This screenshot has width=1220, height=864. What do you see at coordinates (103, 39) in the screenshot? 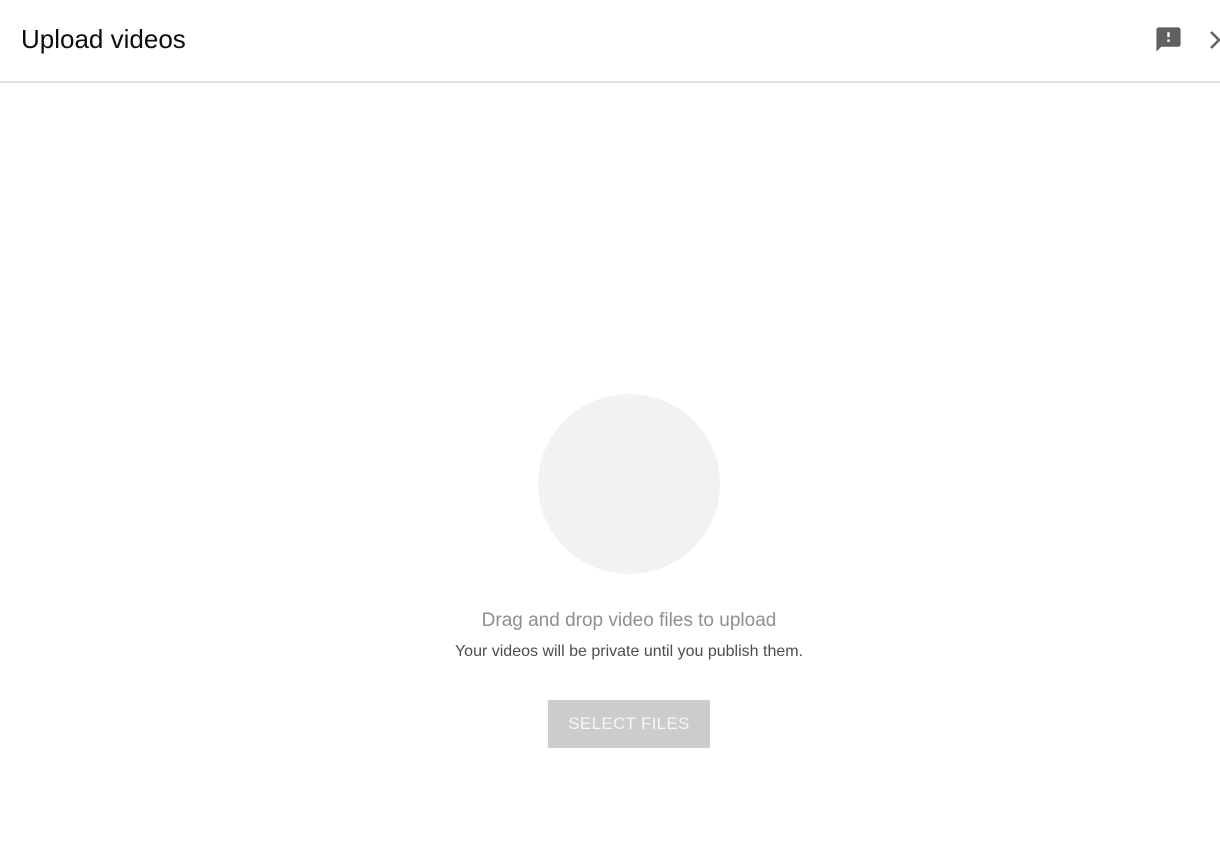
I see `dialog-title: Upload videos` at bounding box center [103, 39].